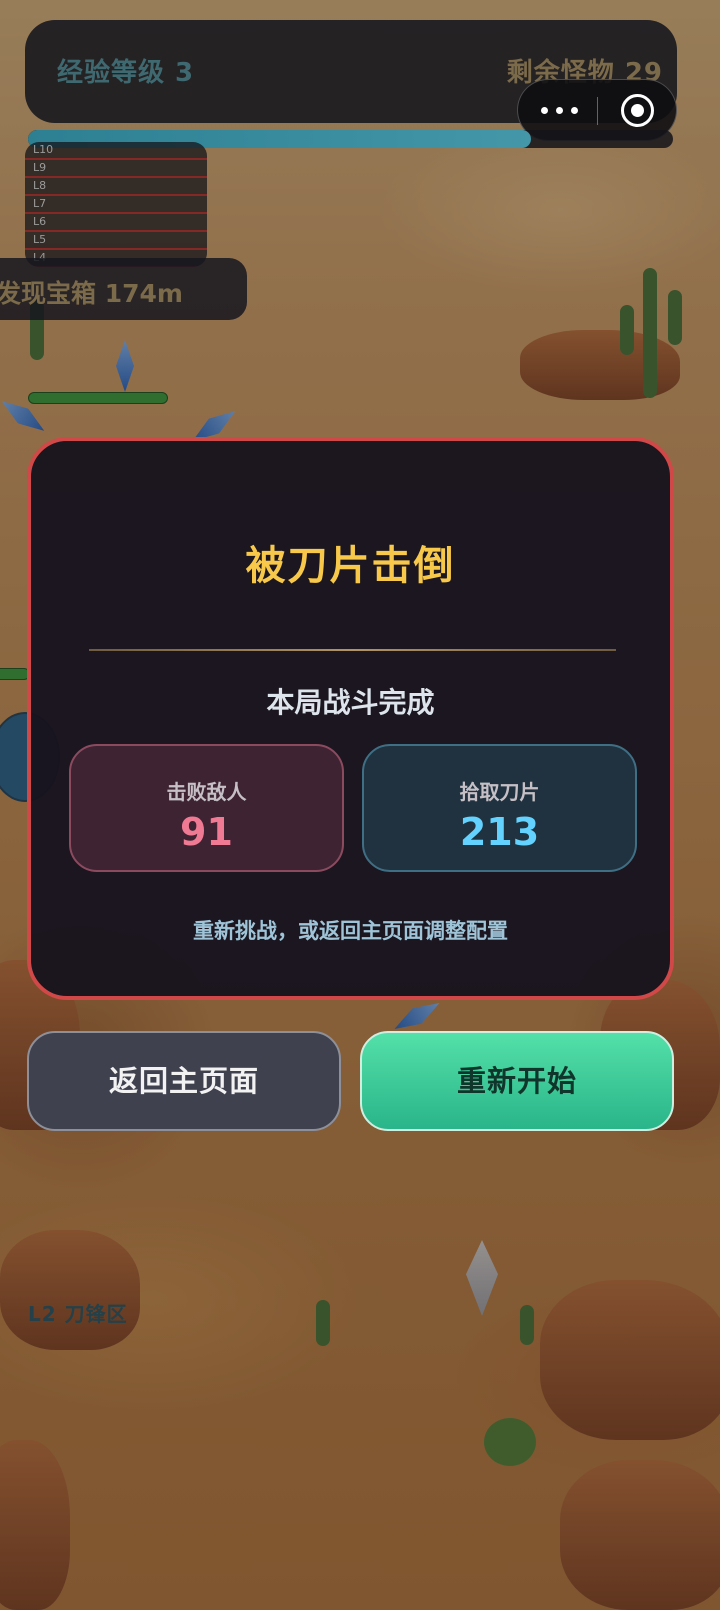  Describe the element at coordinates (597, 111) in the screenshot. I see `capsule-divider` at that location.